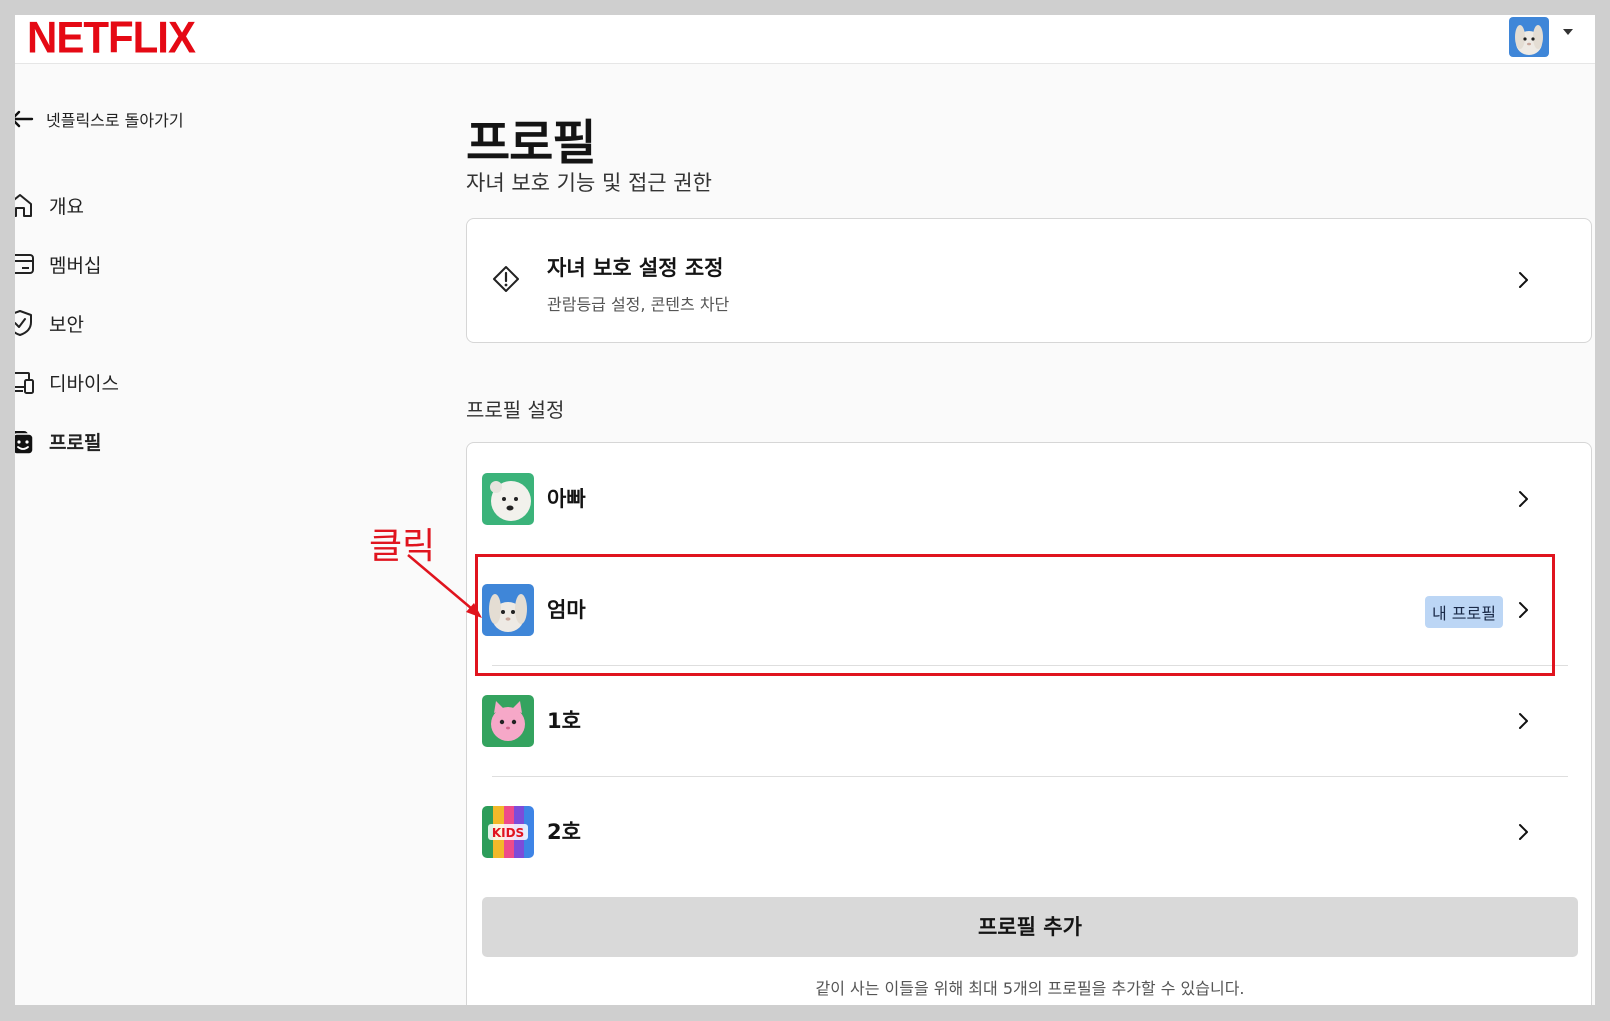 The width and height of the screenshot is (1610, 1021). Describe the element at coordinates (1029, 280) in the screenshot. I see `parental-controls-card: 자녀 보호 설정 조정 관람등급 설정, 콘텐츠 차단` at that location.